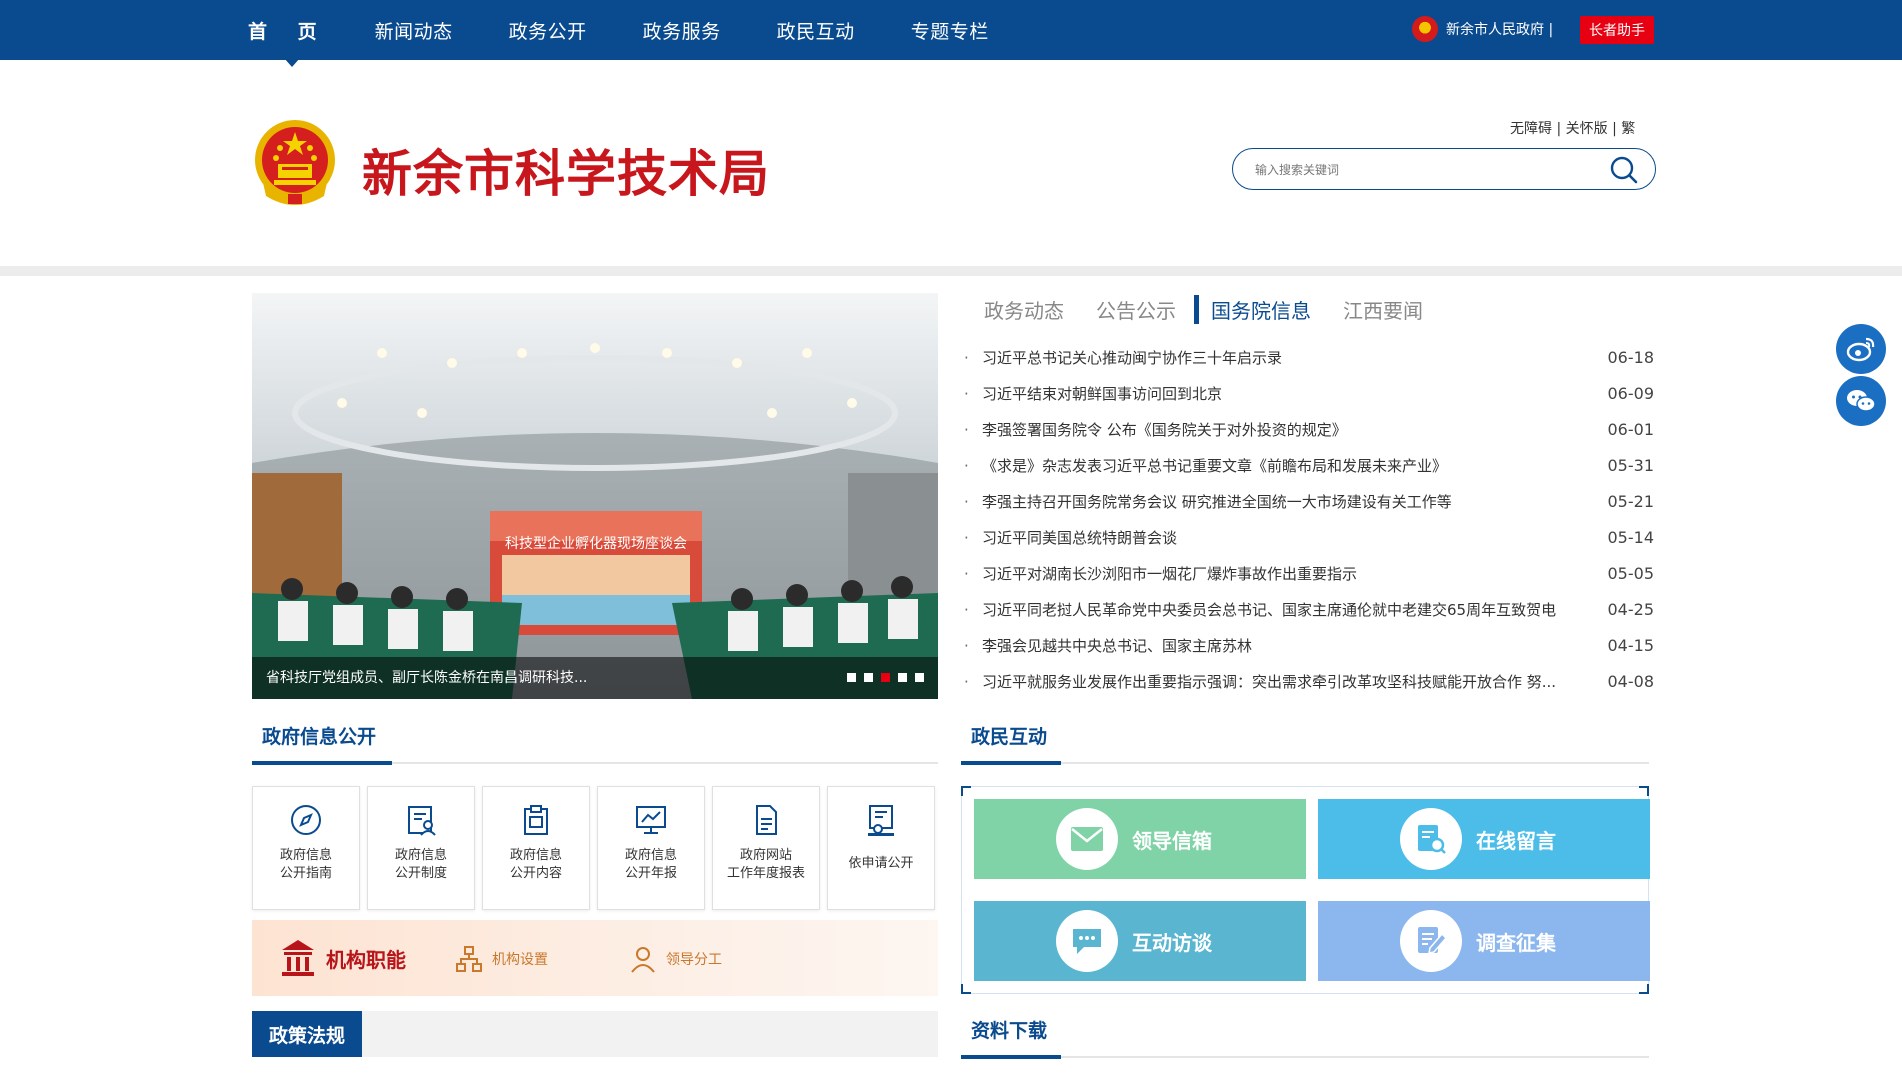  What do you see at coordinates (1140, 839) in the screenshot?
I see `tile-leader-mailbox: 领导信箱` at bounding box center [1140, 839].